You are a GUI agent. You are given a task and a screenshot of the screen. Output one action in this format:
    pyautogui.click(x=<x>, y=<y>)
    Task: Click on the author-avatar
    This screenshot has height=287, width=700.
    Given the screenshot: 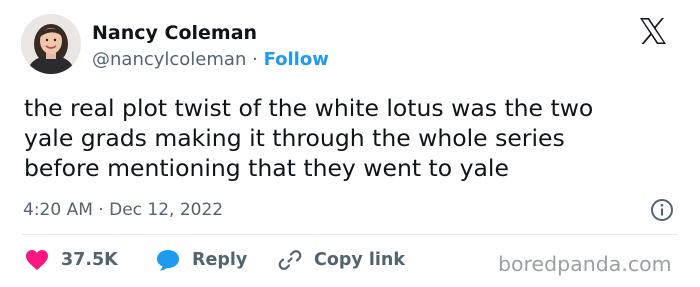 What is the action you would take?
    pyautogui.click(x=51, y=44)
    